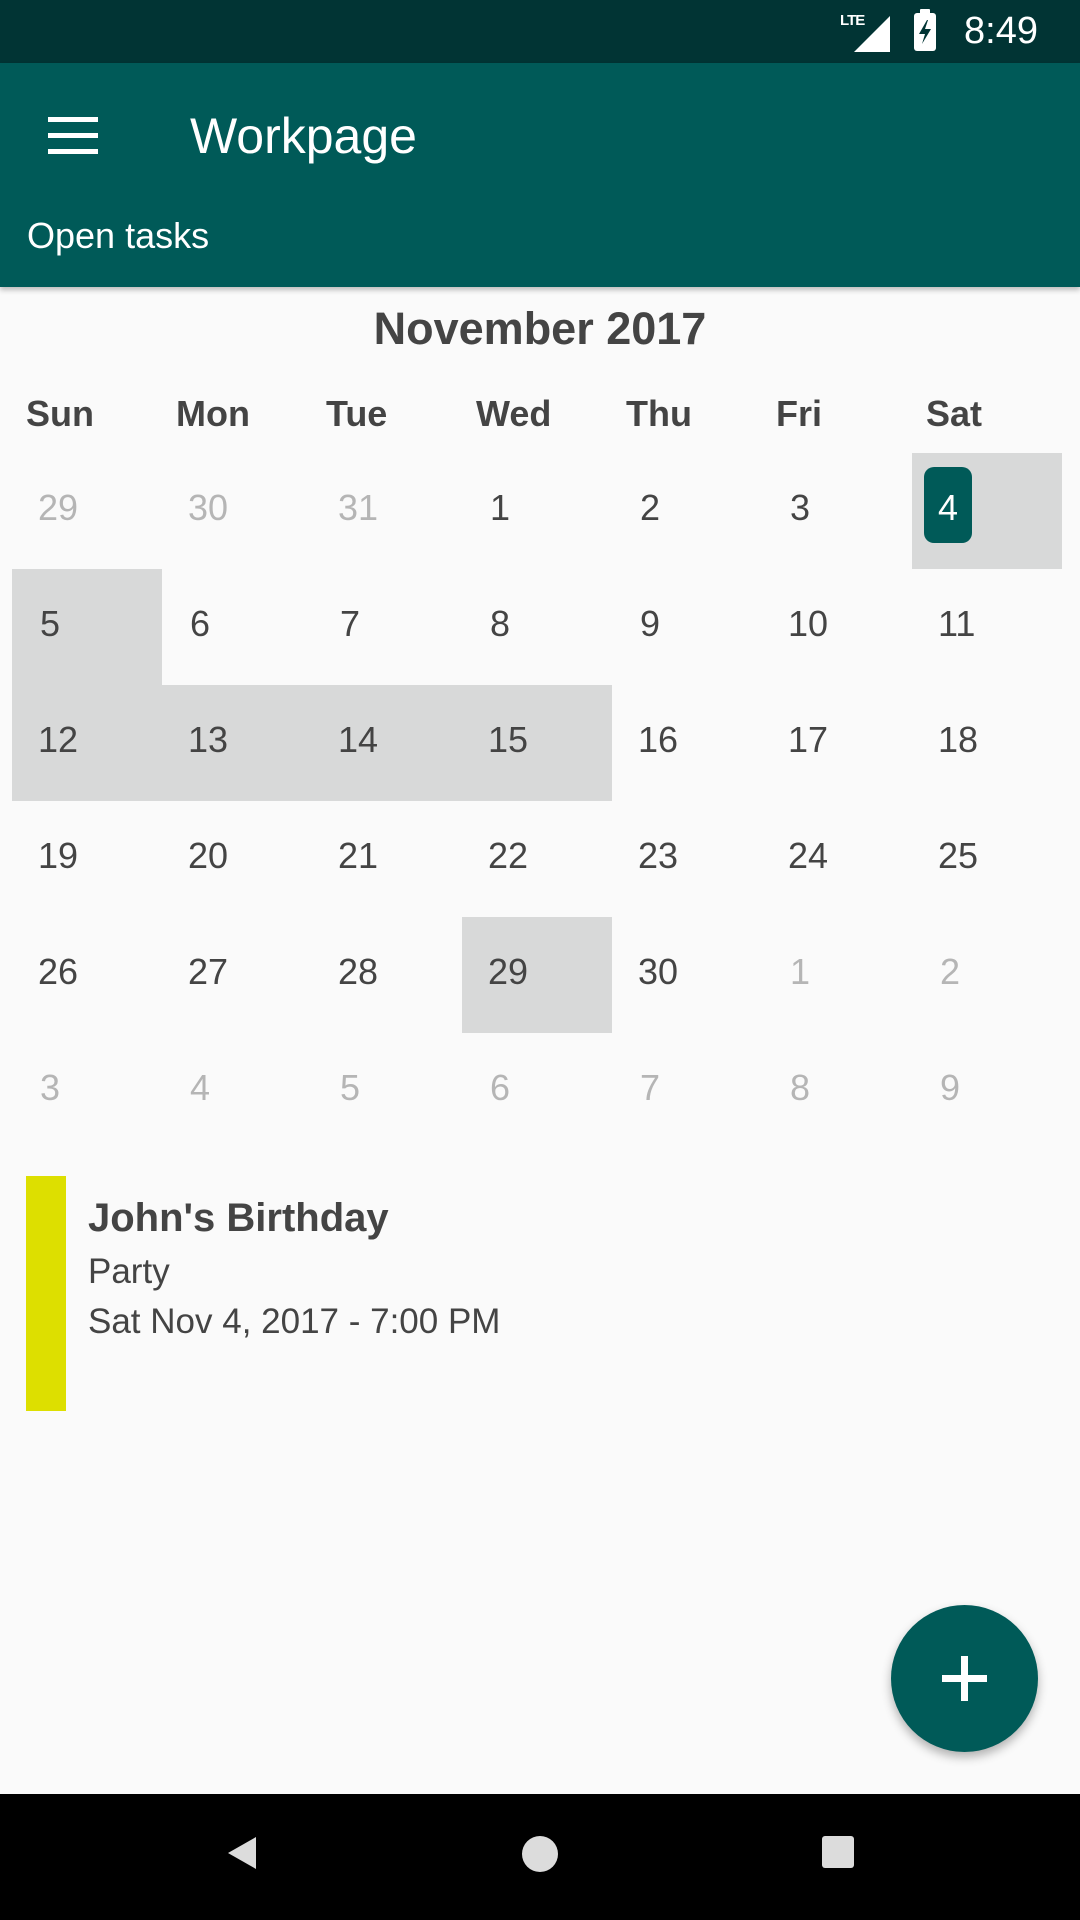  I want to click on plus-icon, so click(964, 1678).